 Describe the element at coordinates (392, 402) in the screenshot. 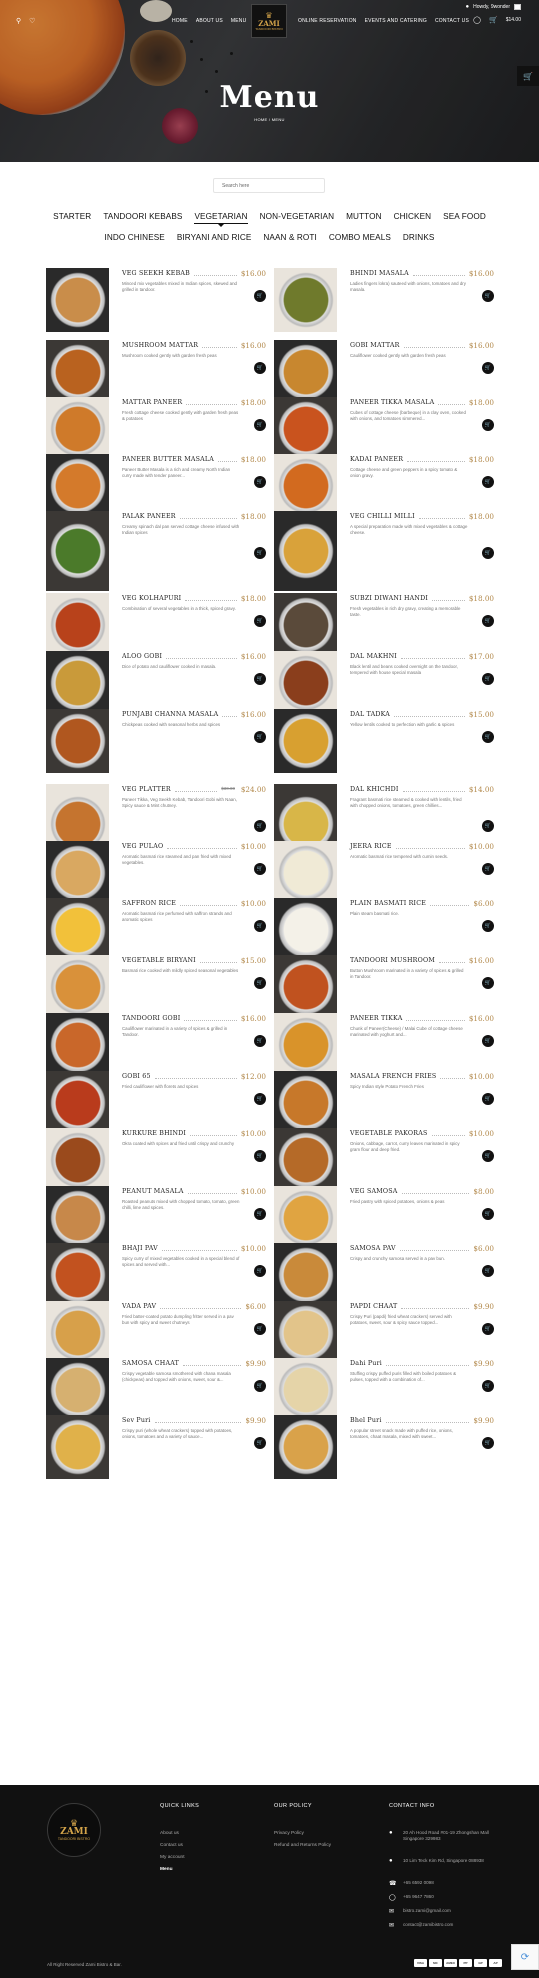

I see `menu-item-name: PANEER TIKKA MASALA` at that location.